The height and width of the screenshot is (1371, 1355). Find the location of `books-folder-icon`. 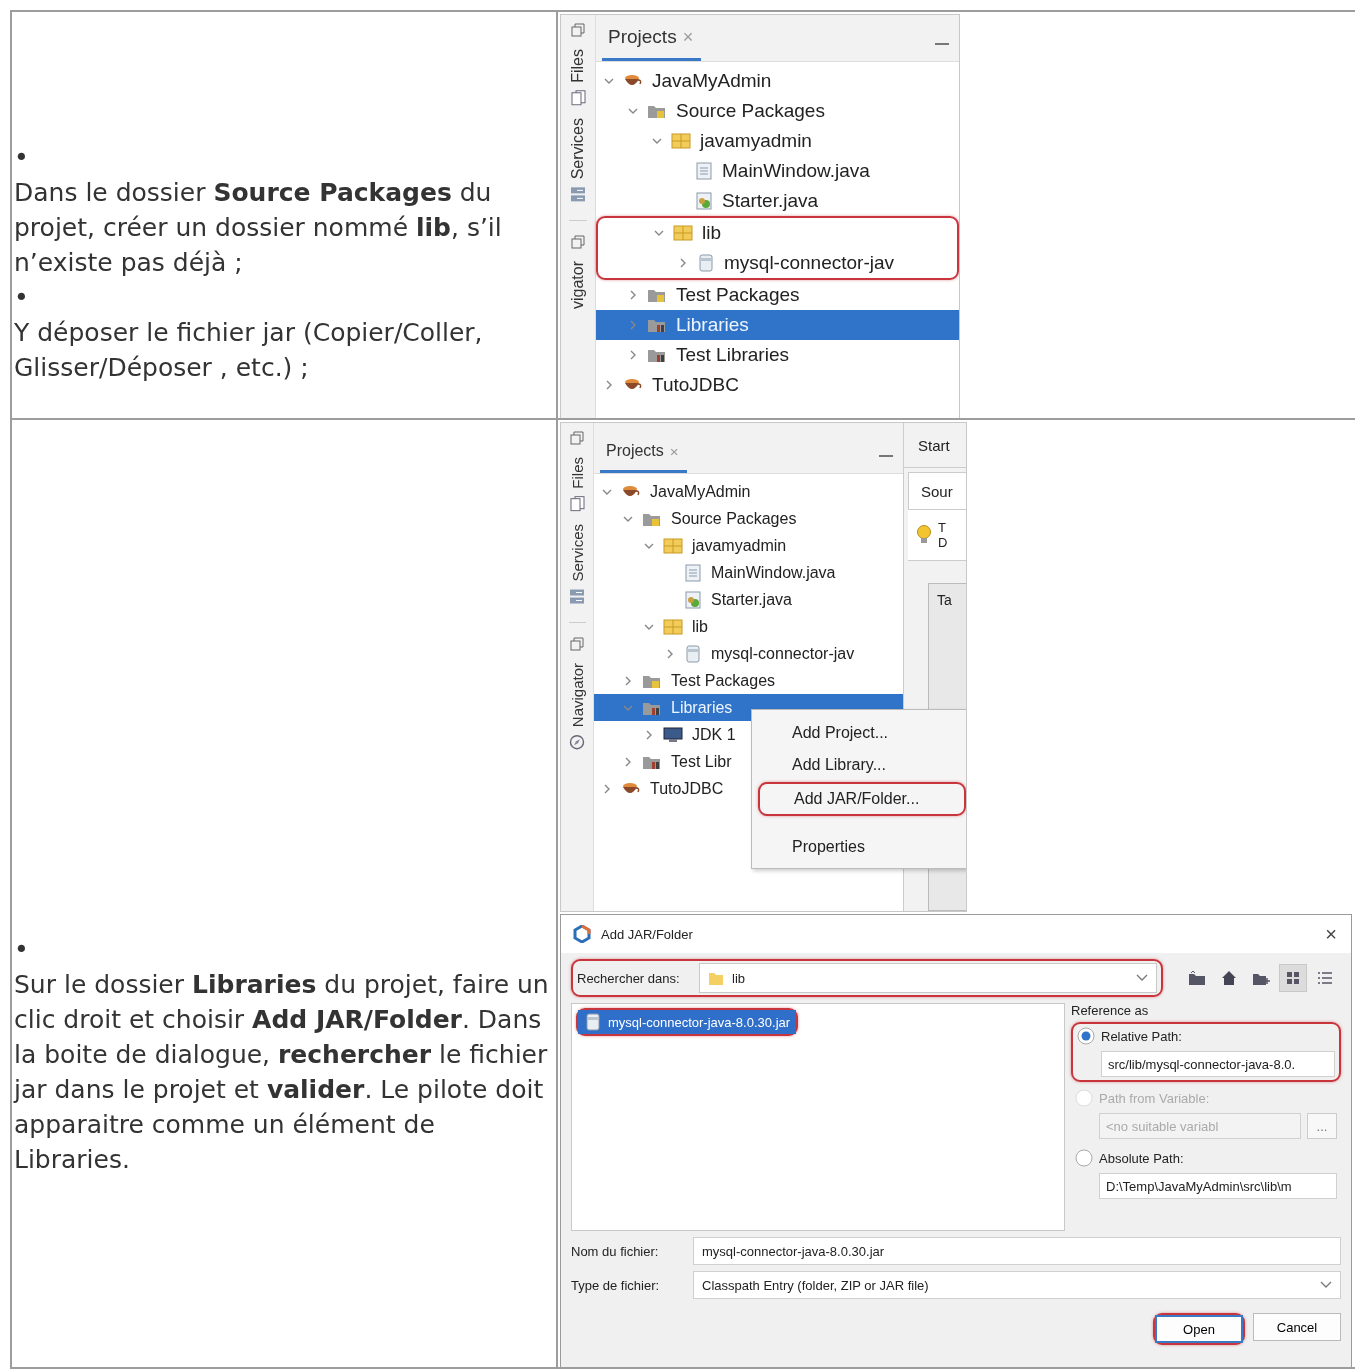

books-folder-icon is located at coordinates (657, 325).